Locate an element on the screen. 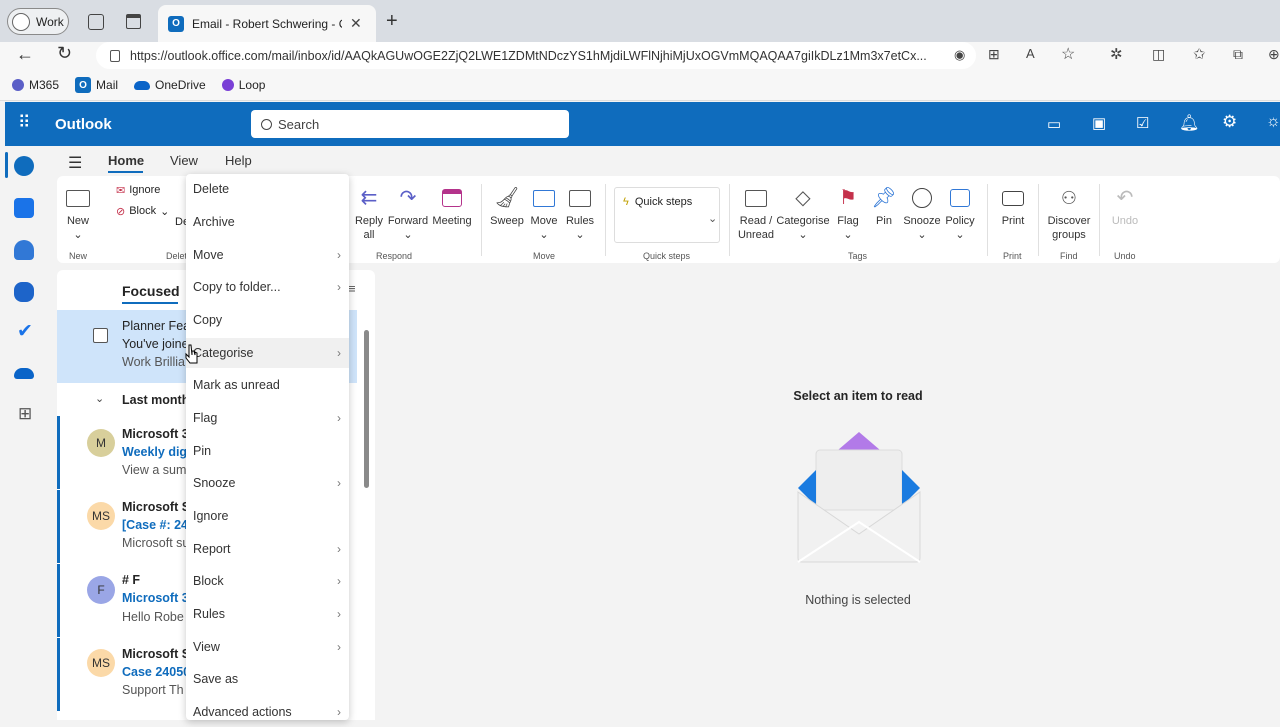  flag-button: ⚑ Flag ⌄ is located at coordinates (848, 213).